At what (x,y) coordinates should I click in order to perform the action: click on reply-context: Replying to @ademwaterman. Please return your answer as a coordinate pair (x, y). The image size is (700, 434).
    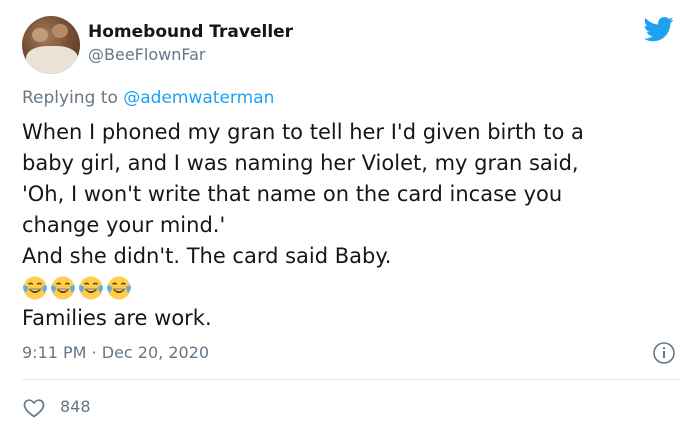
    Looking at the image, I should click on (148, 98).